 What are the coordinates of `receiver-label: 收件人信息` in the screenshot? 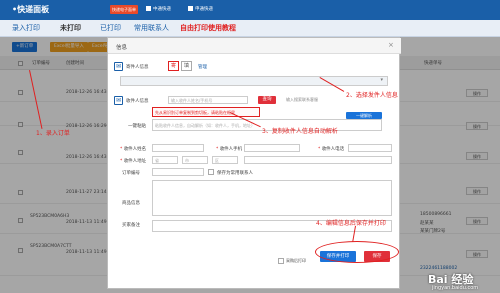 It's located at (137, 101).